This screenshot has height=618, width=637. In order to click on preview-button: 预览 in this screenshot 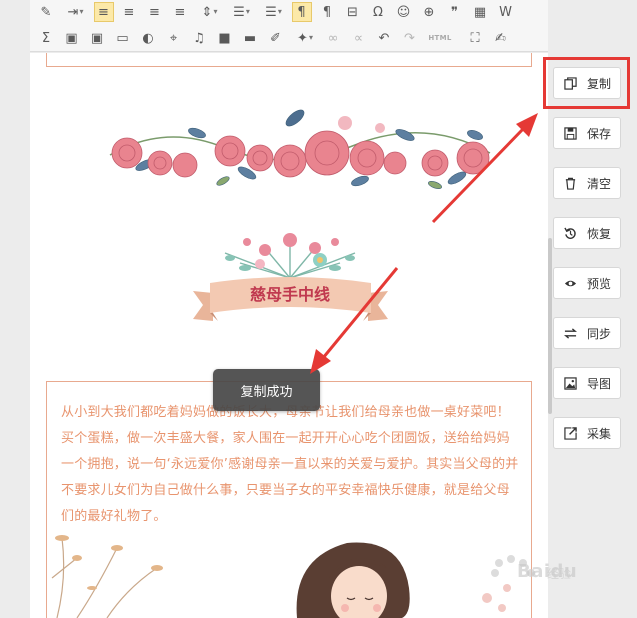, I will do `click(587, 283)`.